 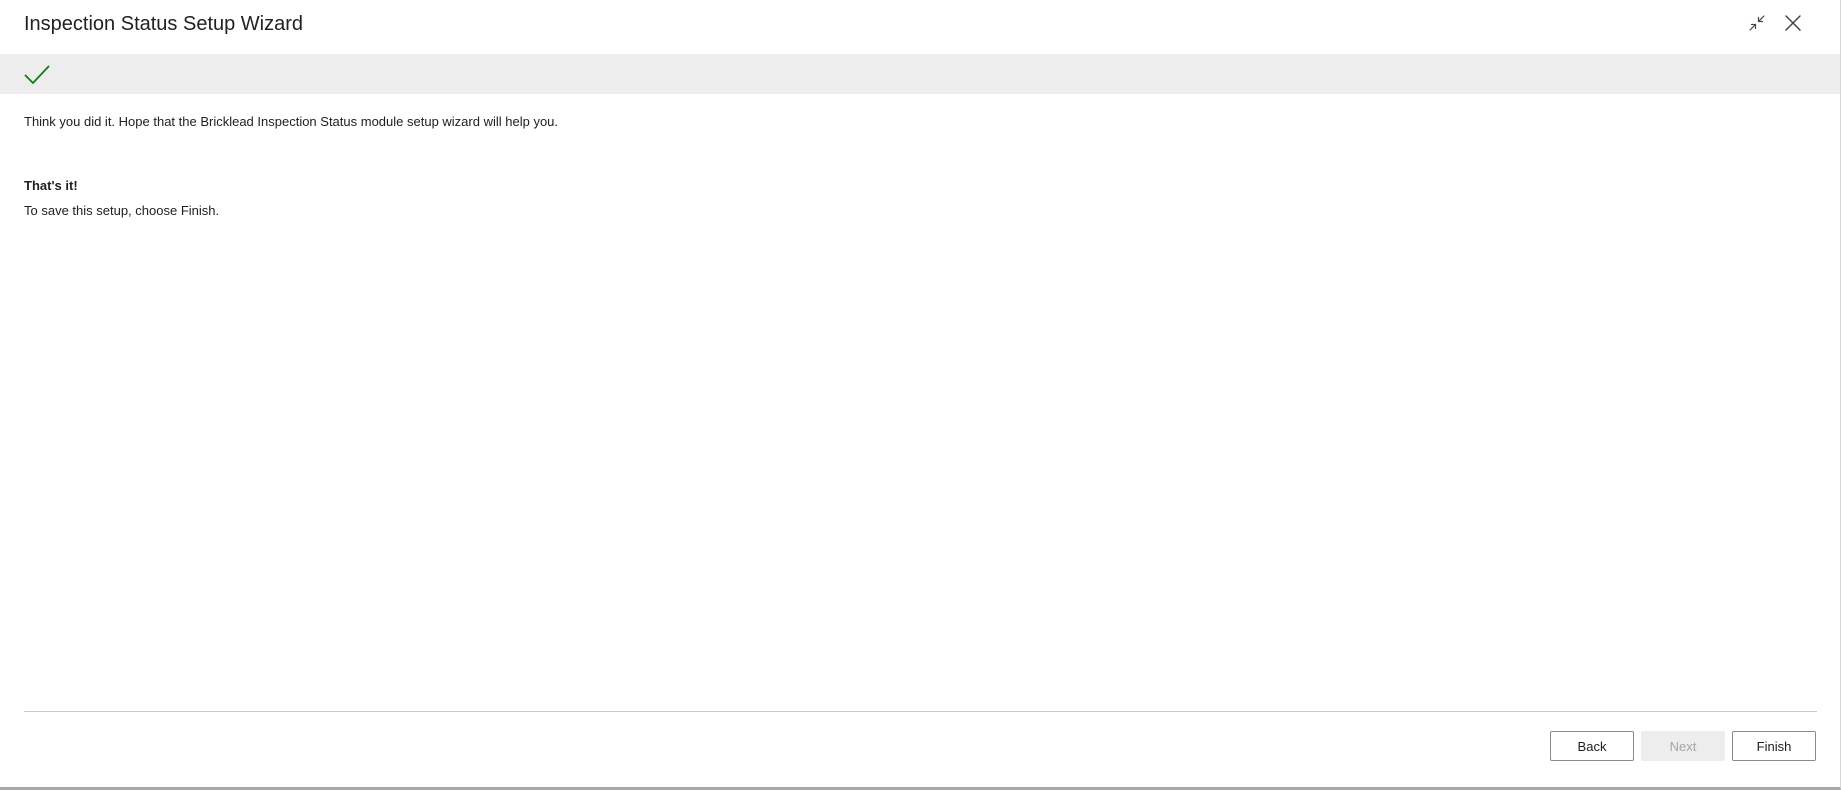 What do you see at coordinates (920, 711) in the screenshot?
I see `footer-divider` at bounding box center [920, 711].